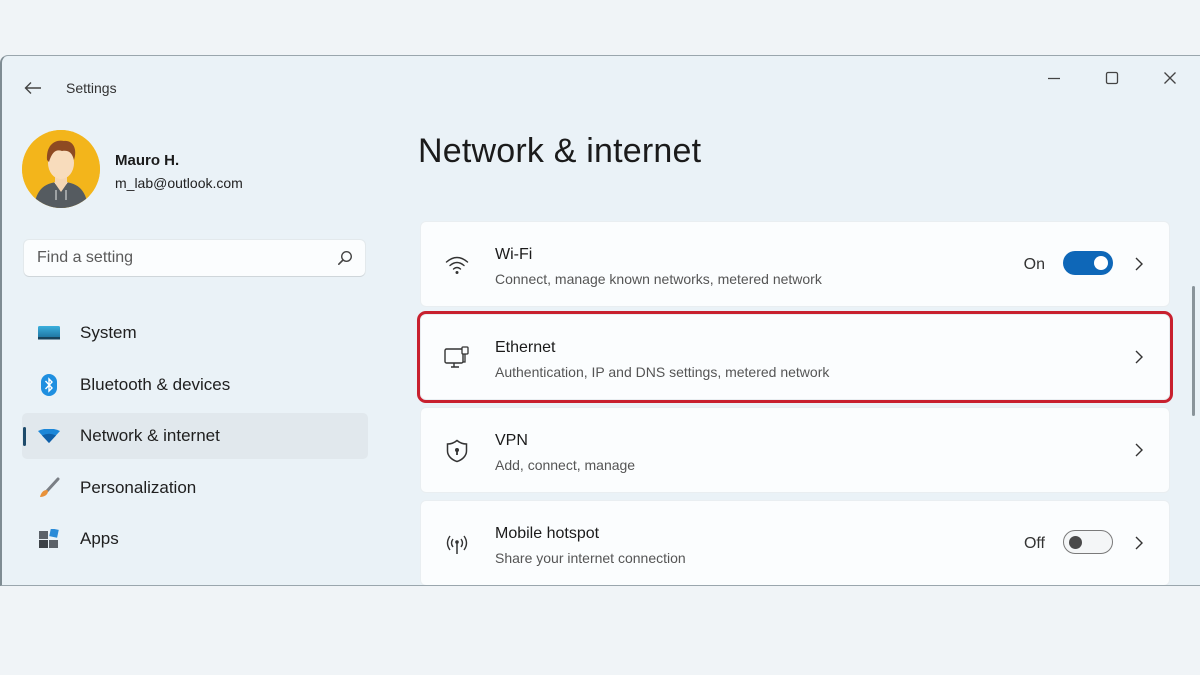 The height and width of the screenshot is (675, 1200). I want to click on sidebar-item-bluetooth-devices: Bluetooth & devices, so click(195, 385).